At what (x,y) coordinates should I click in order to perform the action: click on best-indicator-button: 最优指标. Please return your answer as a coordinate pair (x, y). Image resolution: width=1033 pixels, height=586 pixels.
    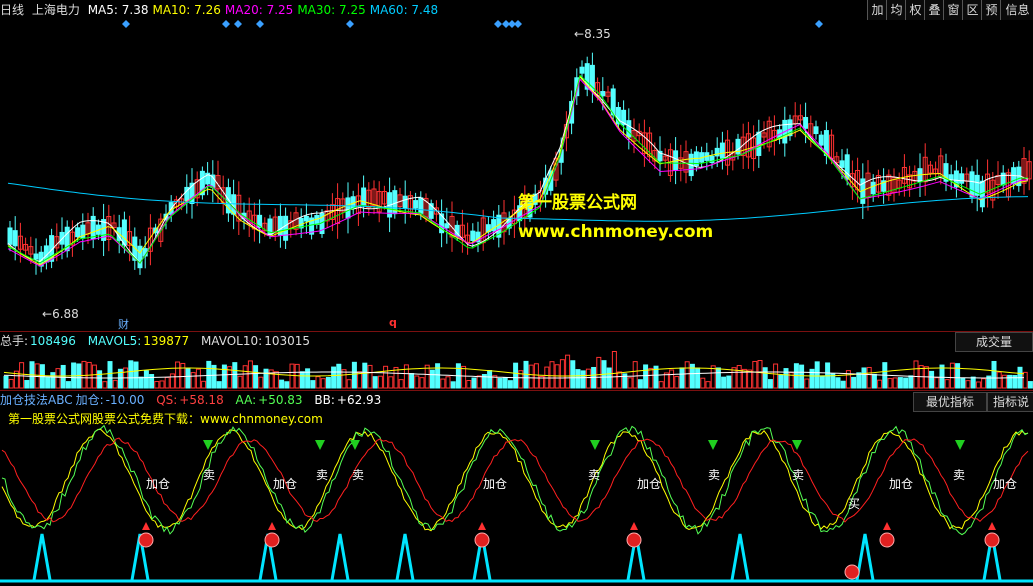
    Looking at the image, I should click on (950, 402).